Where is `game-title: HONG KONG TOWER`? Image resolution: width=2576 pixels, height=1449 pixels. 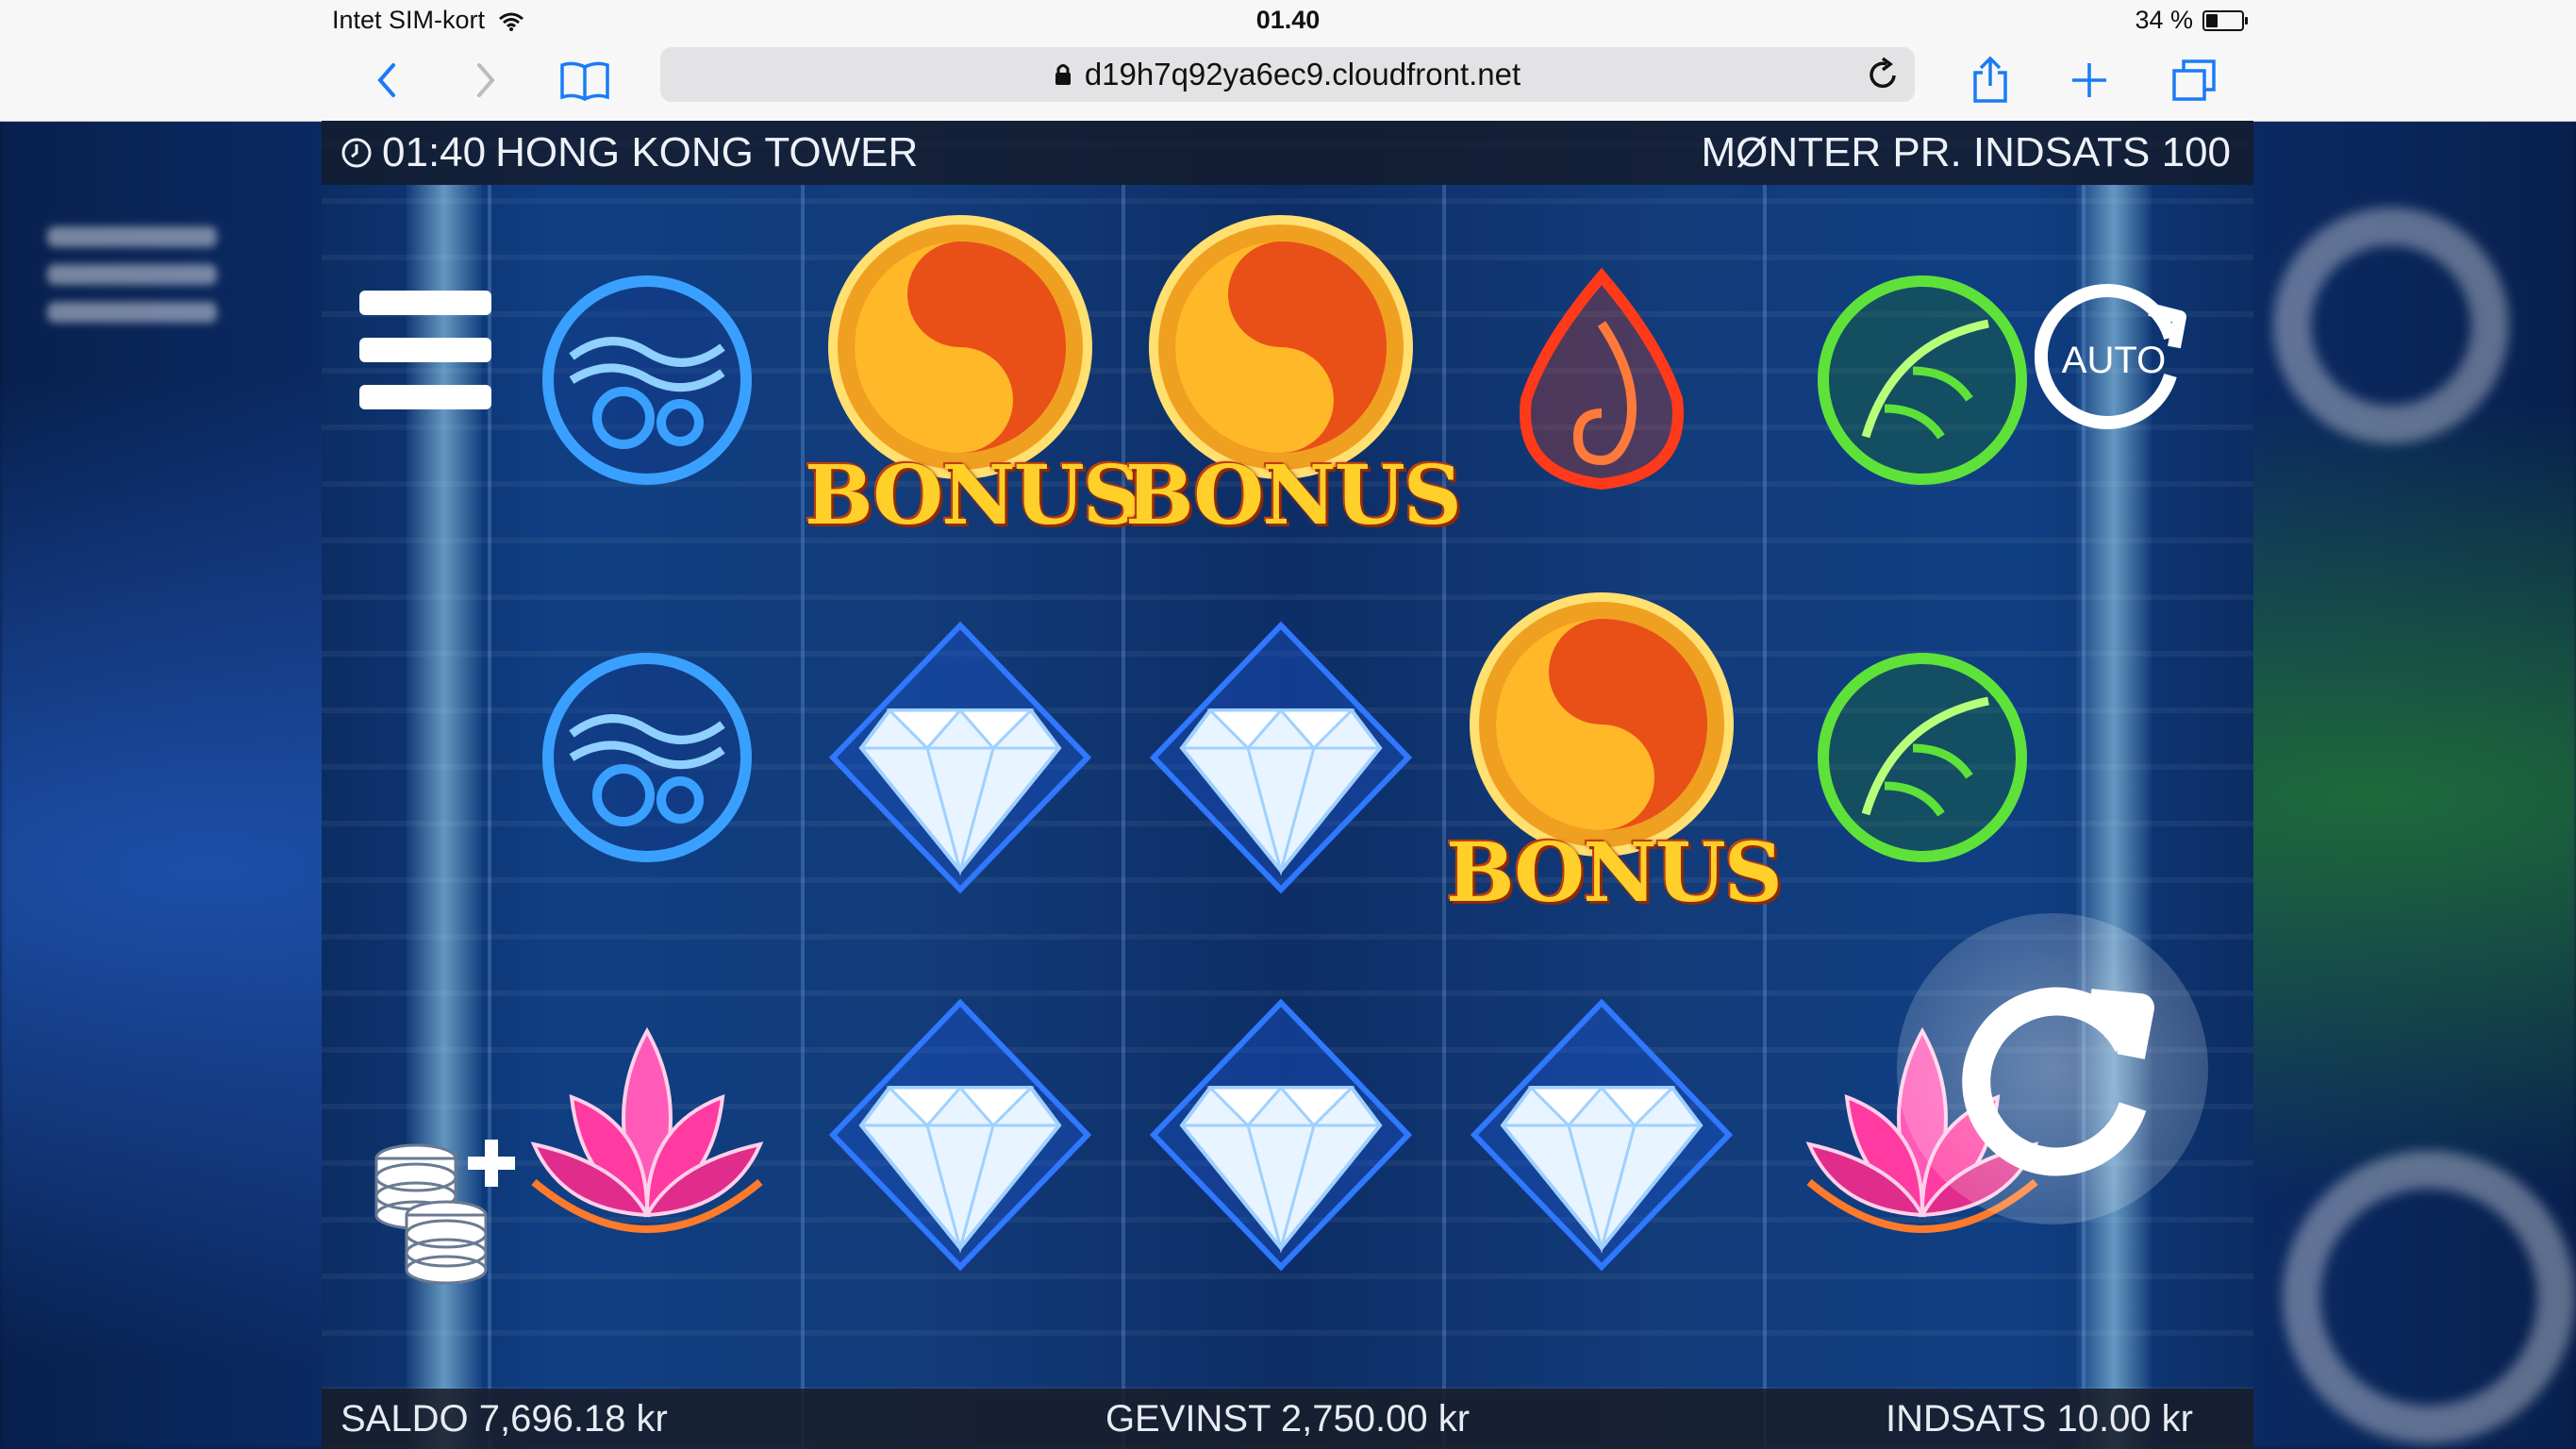 game-title: HONG KONG TOWER is located at coordinates (707, 152).